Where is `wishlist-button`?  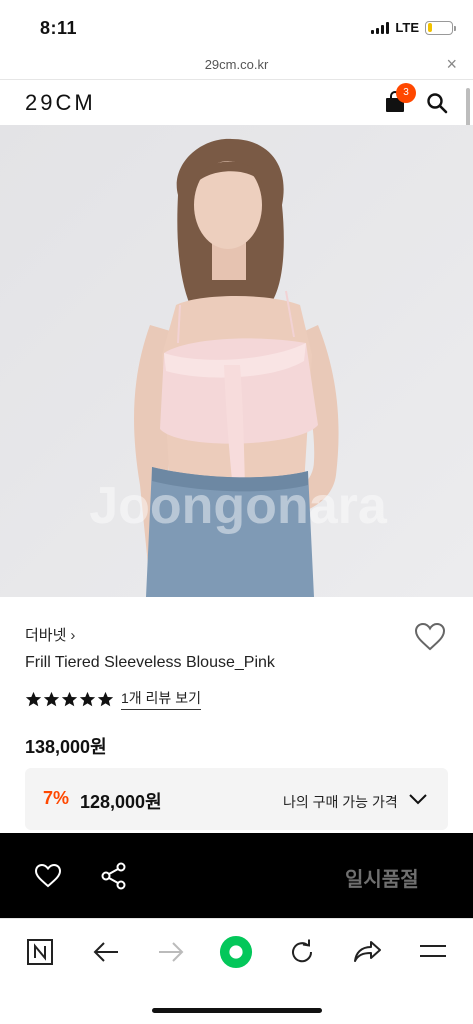
wishlist-button is located at coordinates (430, 637).